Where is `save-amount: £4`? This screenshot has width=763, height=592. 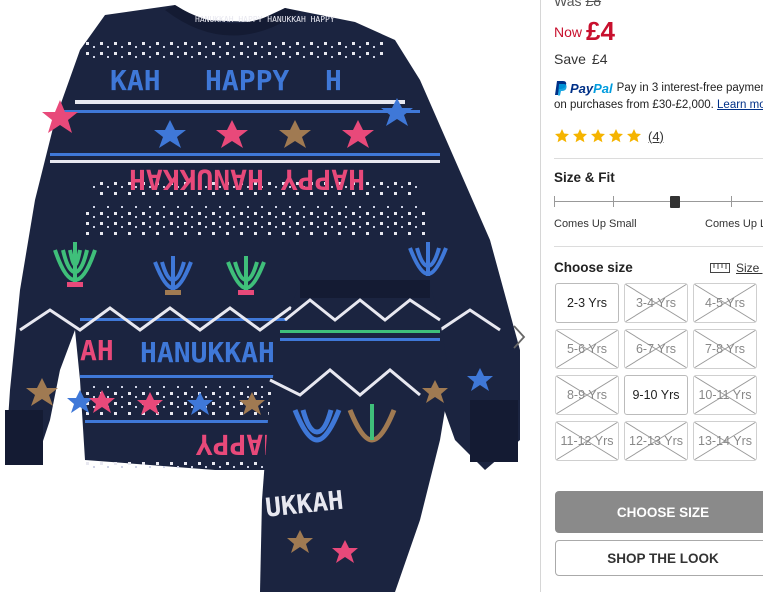
save-amount: £4 is located at coordinates (599, 59).